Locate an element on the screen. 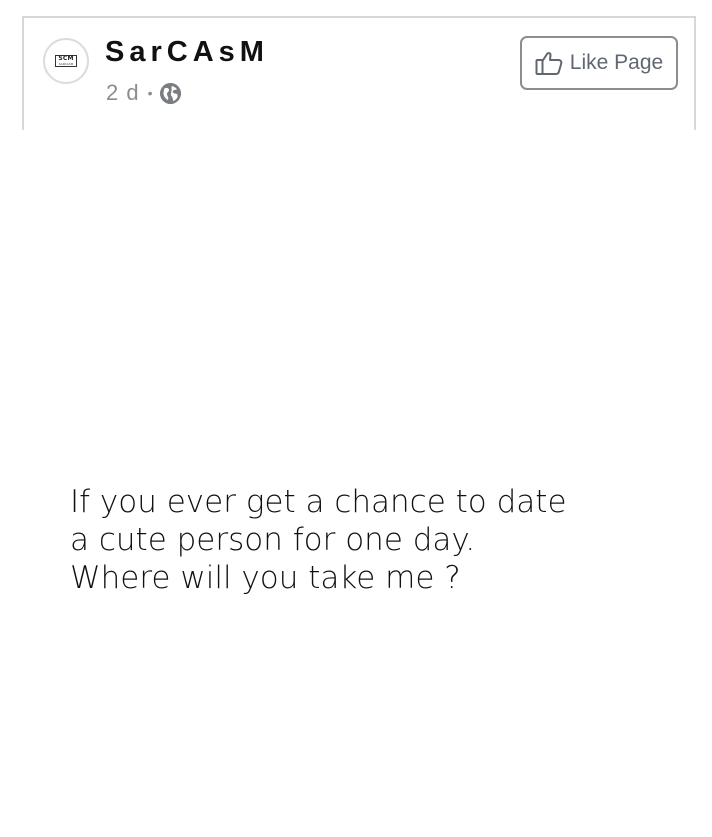 This screenshot has height=837, width=712. post-meta: 2 d • is located at coordinates (143, 93).